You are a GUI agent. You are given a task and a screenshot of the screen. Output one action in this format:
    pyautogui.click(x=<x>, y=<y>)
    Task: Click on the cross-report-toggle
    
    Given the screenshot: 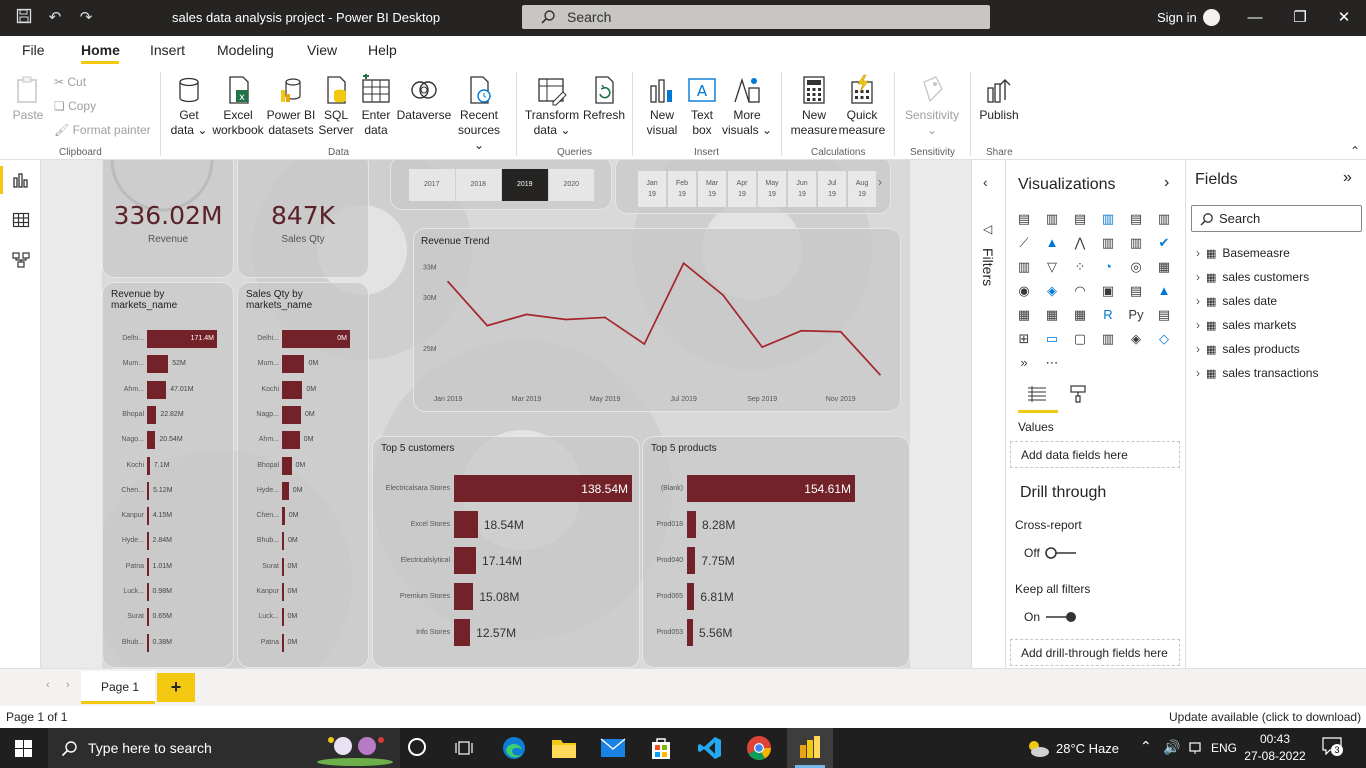 What is the action you would take?
    pyautogui.click(x=1061, y=555)
    